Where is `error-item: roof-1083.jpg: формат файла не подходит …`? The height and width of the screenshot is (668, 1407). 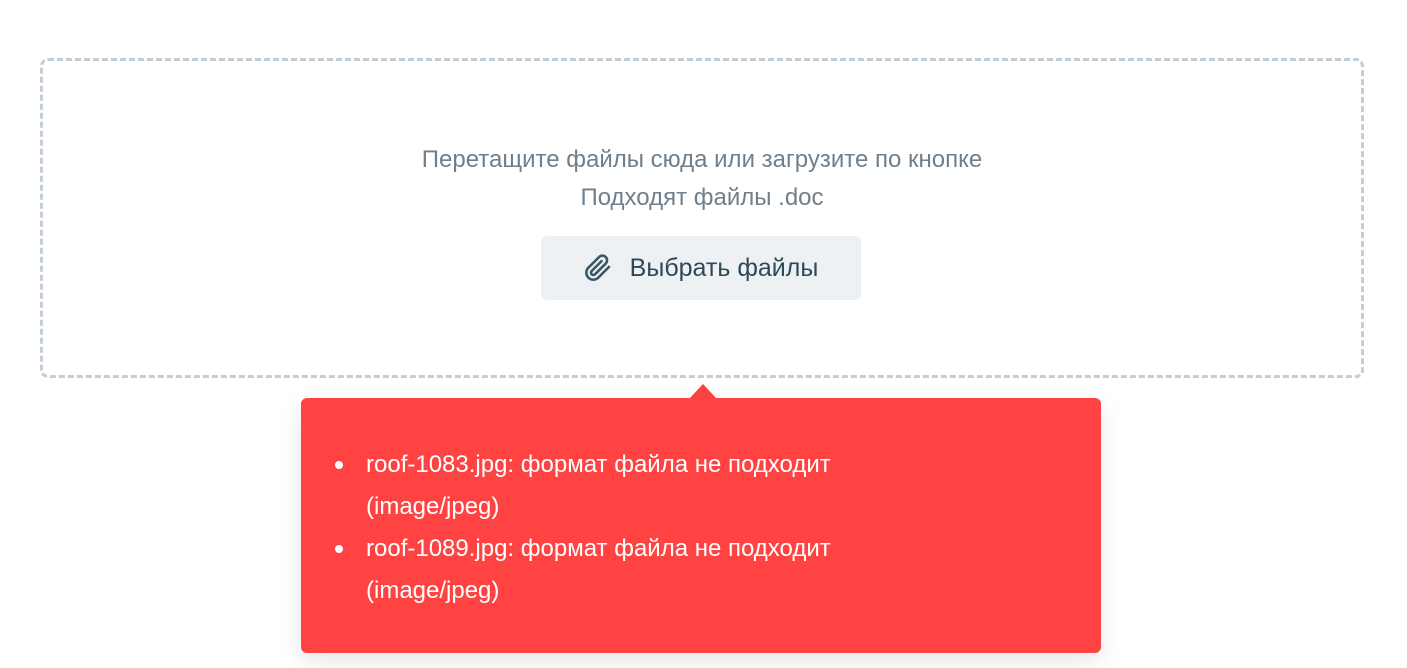 error-item: roof-1083.jpg: формат файла не подходит … is located at coordinates (641, 486).